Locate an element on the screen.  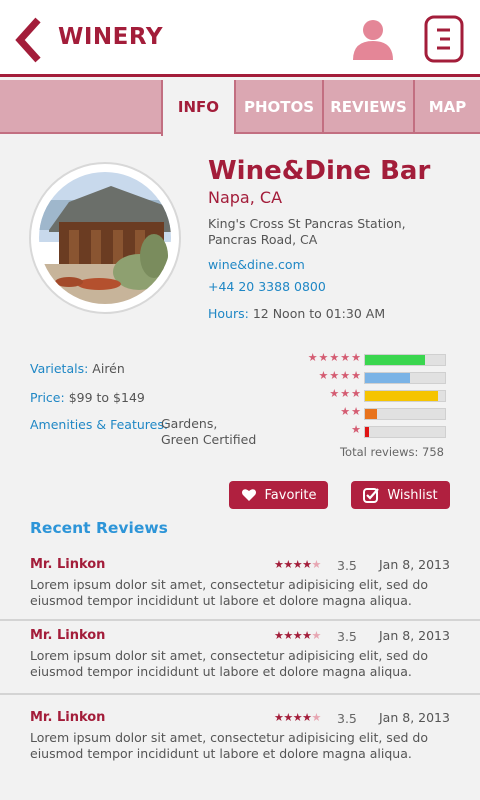
rating-row-4: ★★★★ is located at coordinates (370, 377).